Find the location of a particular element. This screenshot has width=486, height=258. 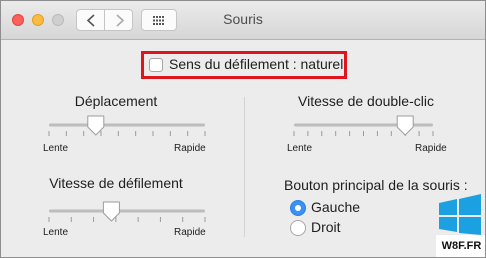

watermark-text: W8F.FR is located at coordinates (460, 246).